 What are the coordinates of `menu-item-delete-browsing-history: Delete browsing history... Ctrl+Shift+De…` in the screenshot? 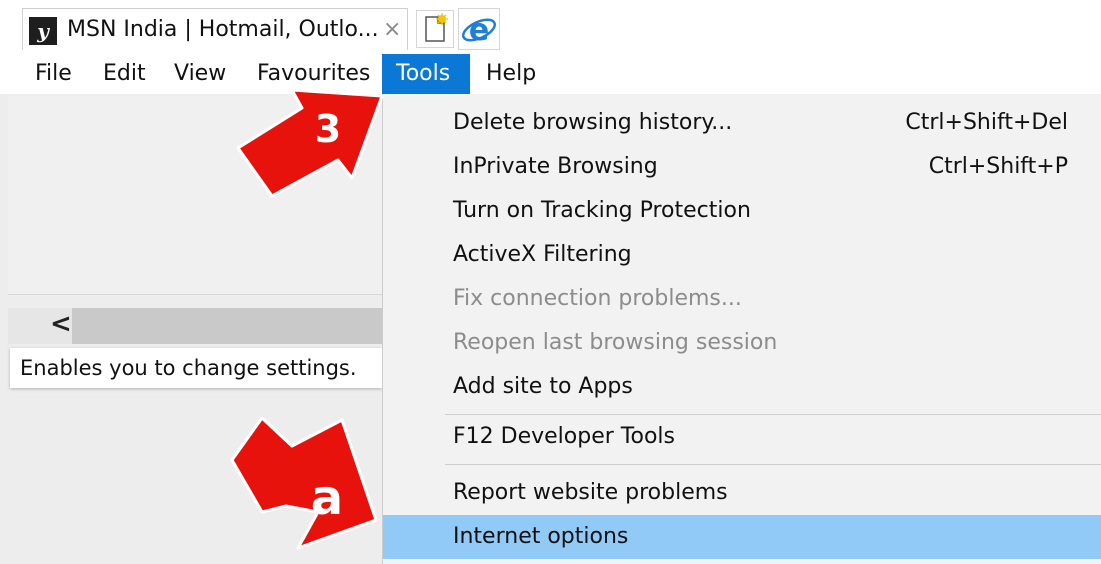 It's located at (742, 123).